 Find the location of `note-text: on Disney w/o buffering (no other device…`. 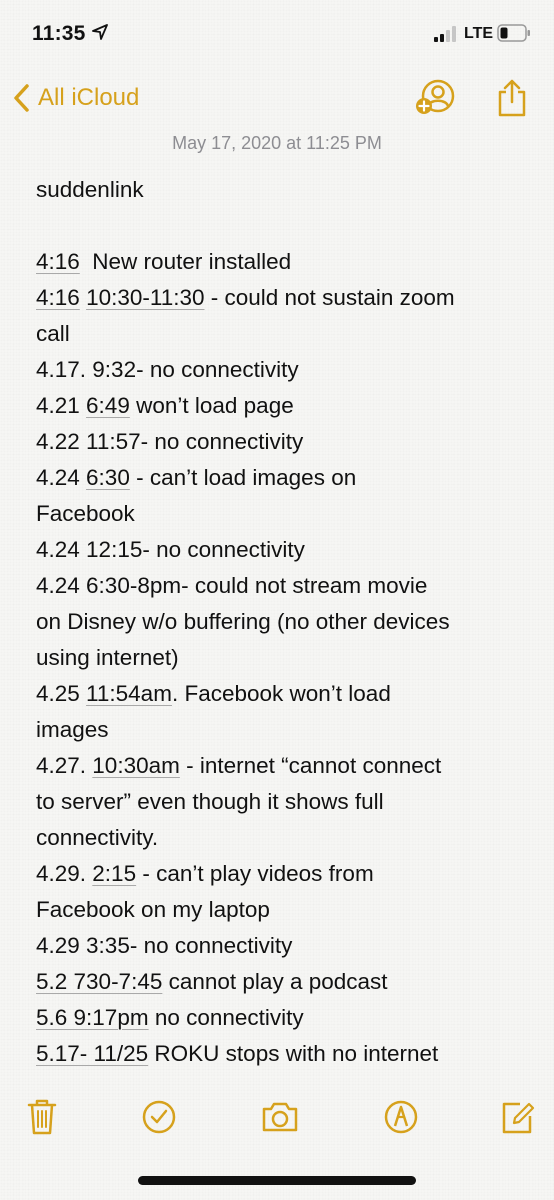

note-text: on Disney w/o buffering (no other device… is located at coordinates (243, 621).